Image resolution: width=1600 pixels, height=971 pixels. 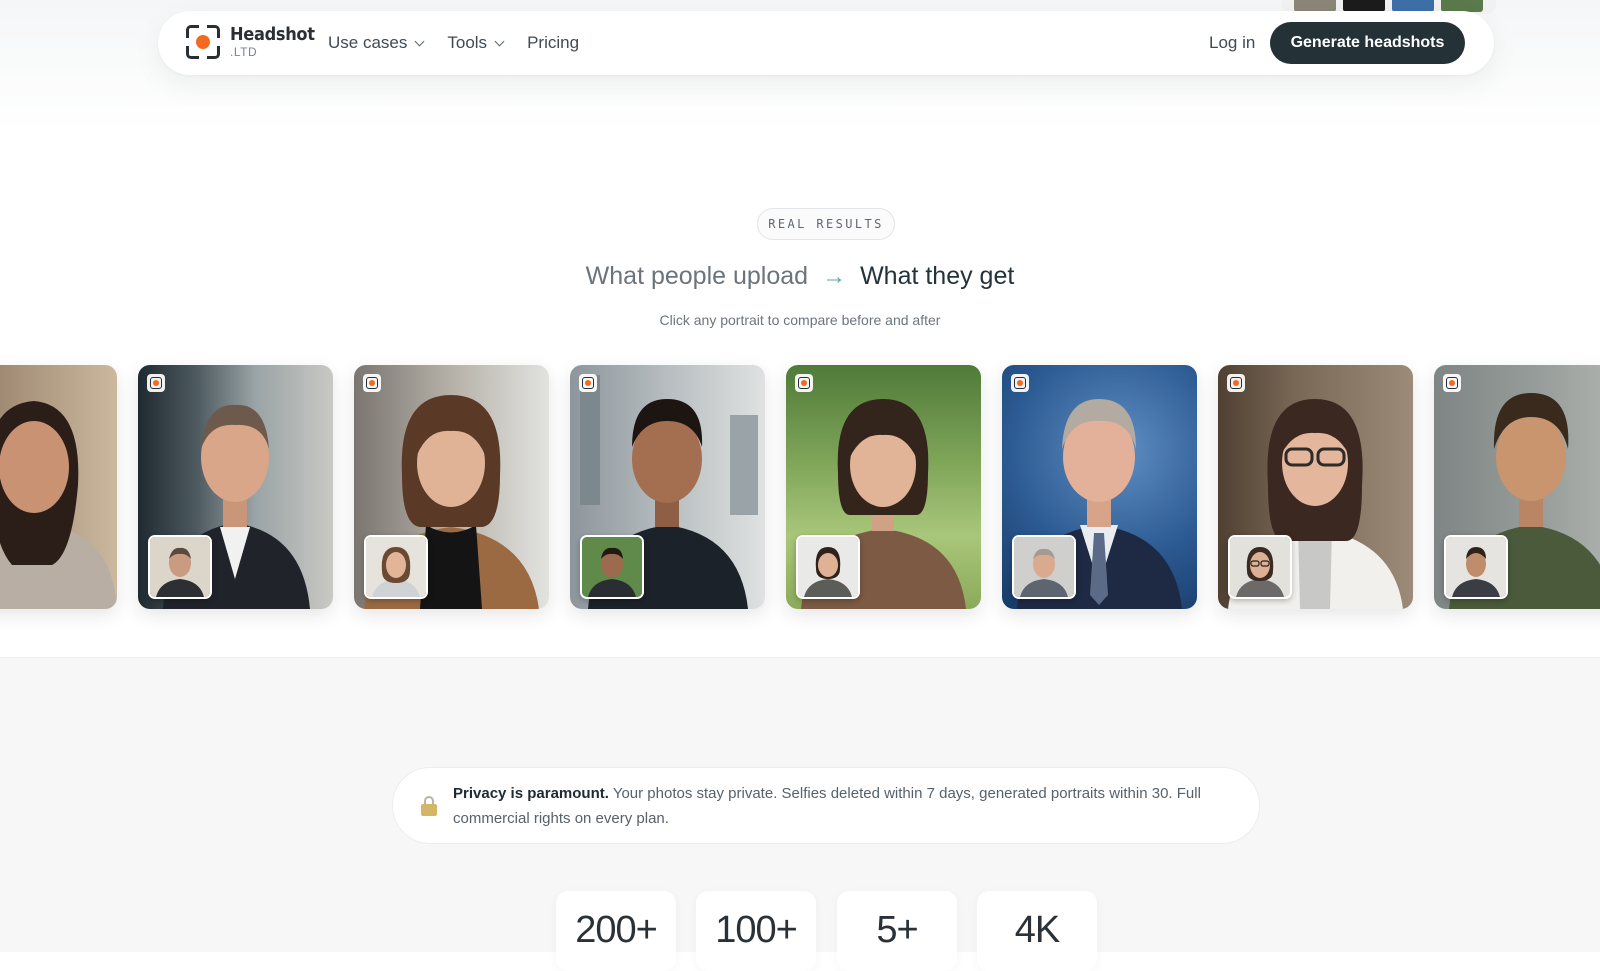 I want to click on stat-card: 100+, so click(x=756, y=931).